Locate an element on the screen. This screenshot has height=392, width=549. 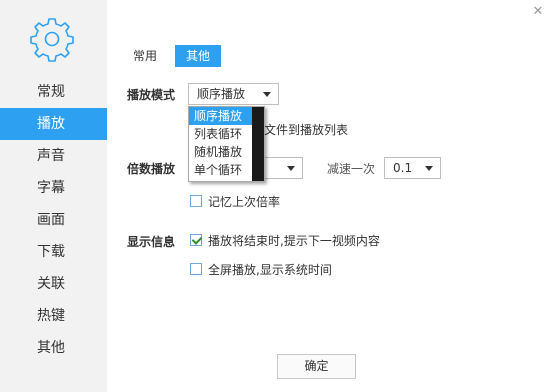
close-icon: ✕ is located at coordinates (538, 12).